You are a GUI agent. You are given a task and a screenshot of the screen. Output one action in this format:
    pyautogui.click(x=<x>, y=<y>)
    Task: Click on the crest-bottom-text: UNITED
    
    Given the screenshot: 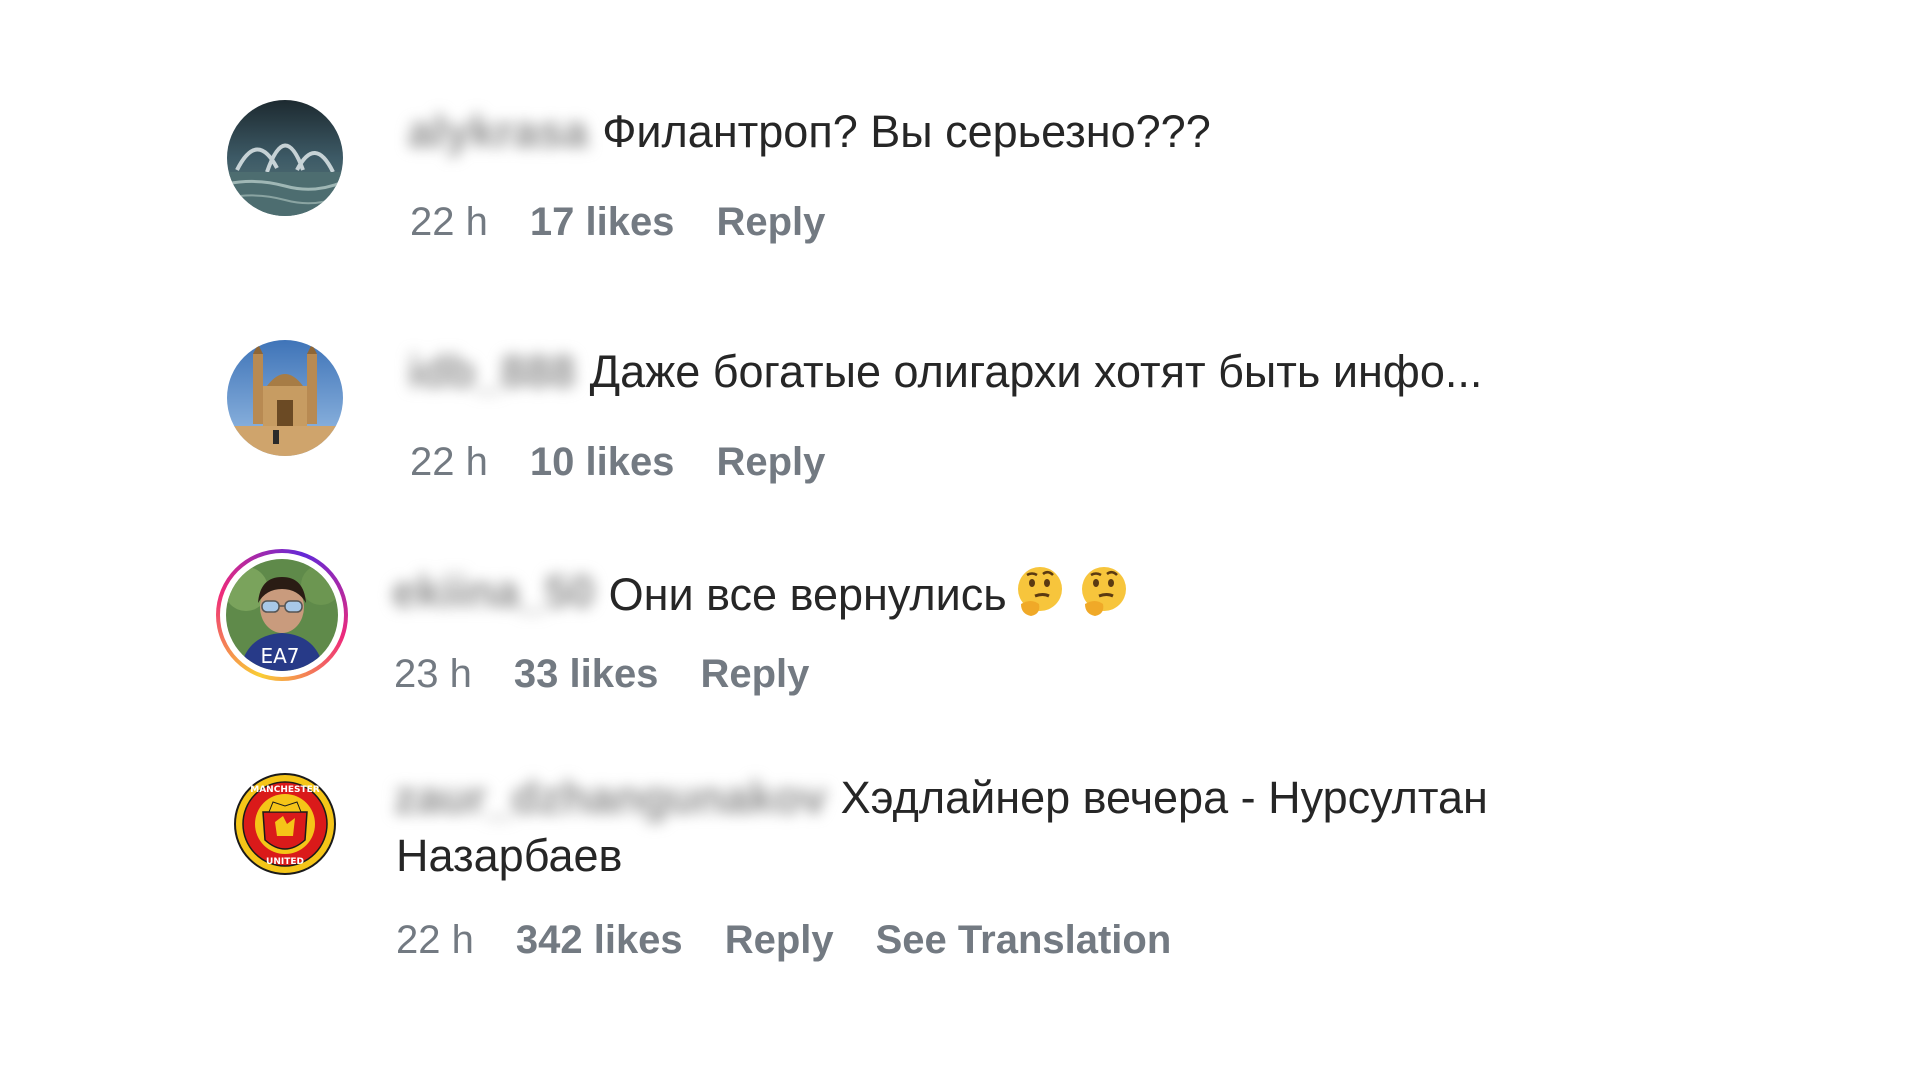 What is the action you would take?
    pyautogui.click(x=285, y=862)
    